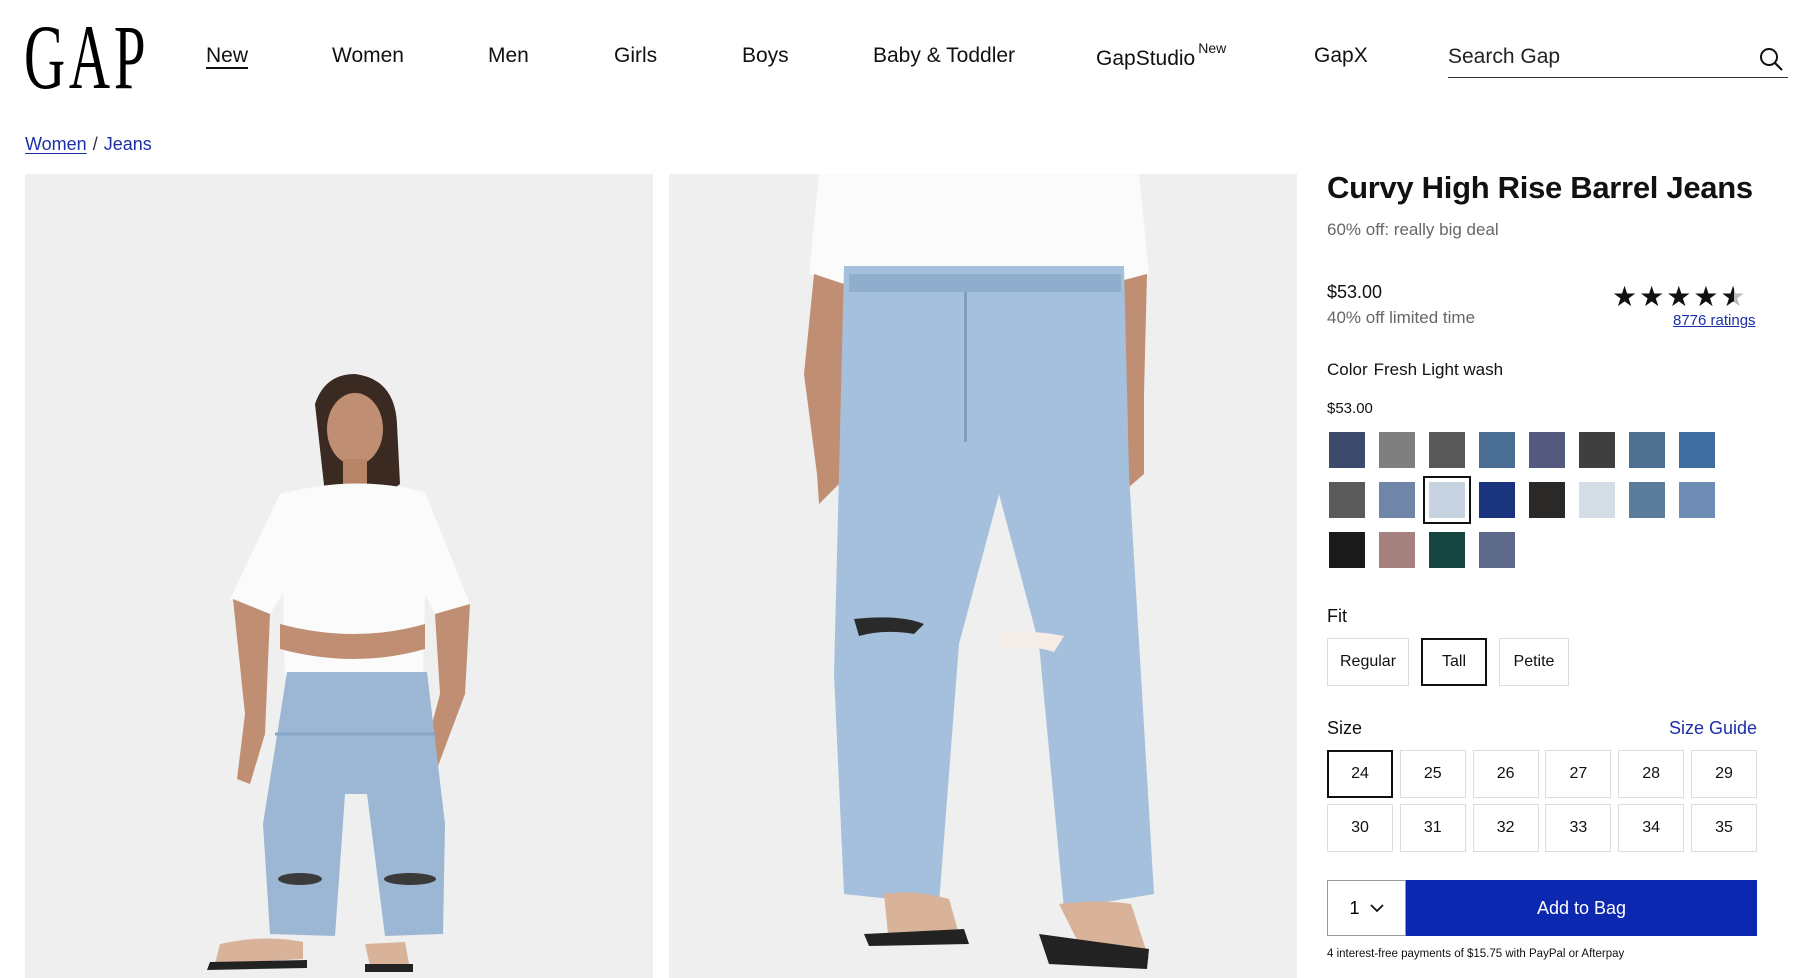  I want to click on nav-item-women: Women, so click(368, 56).